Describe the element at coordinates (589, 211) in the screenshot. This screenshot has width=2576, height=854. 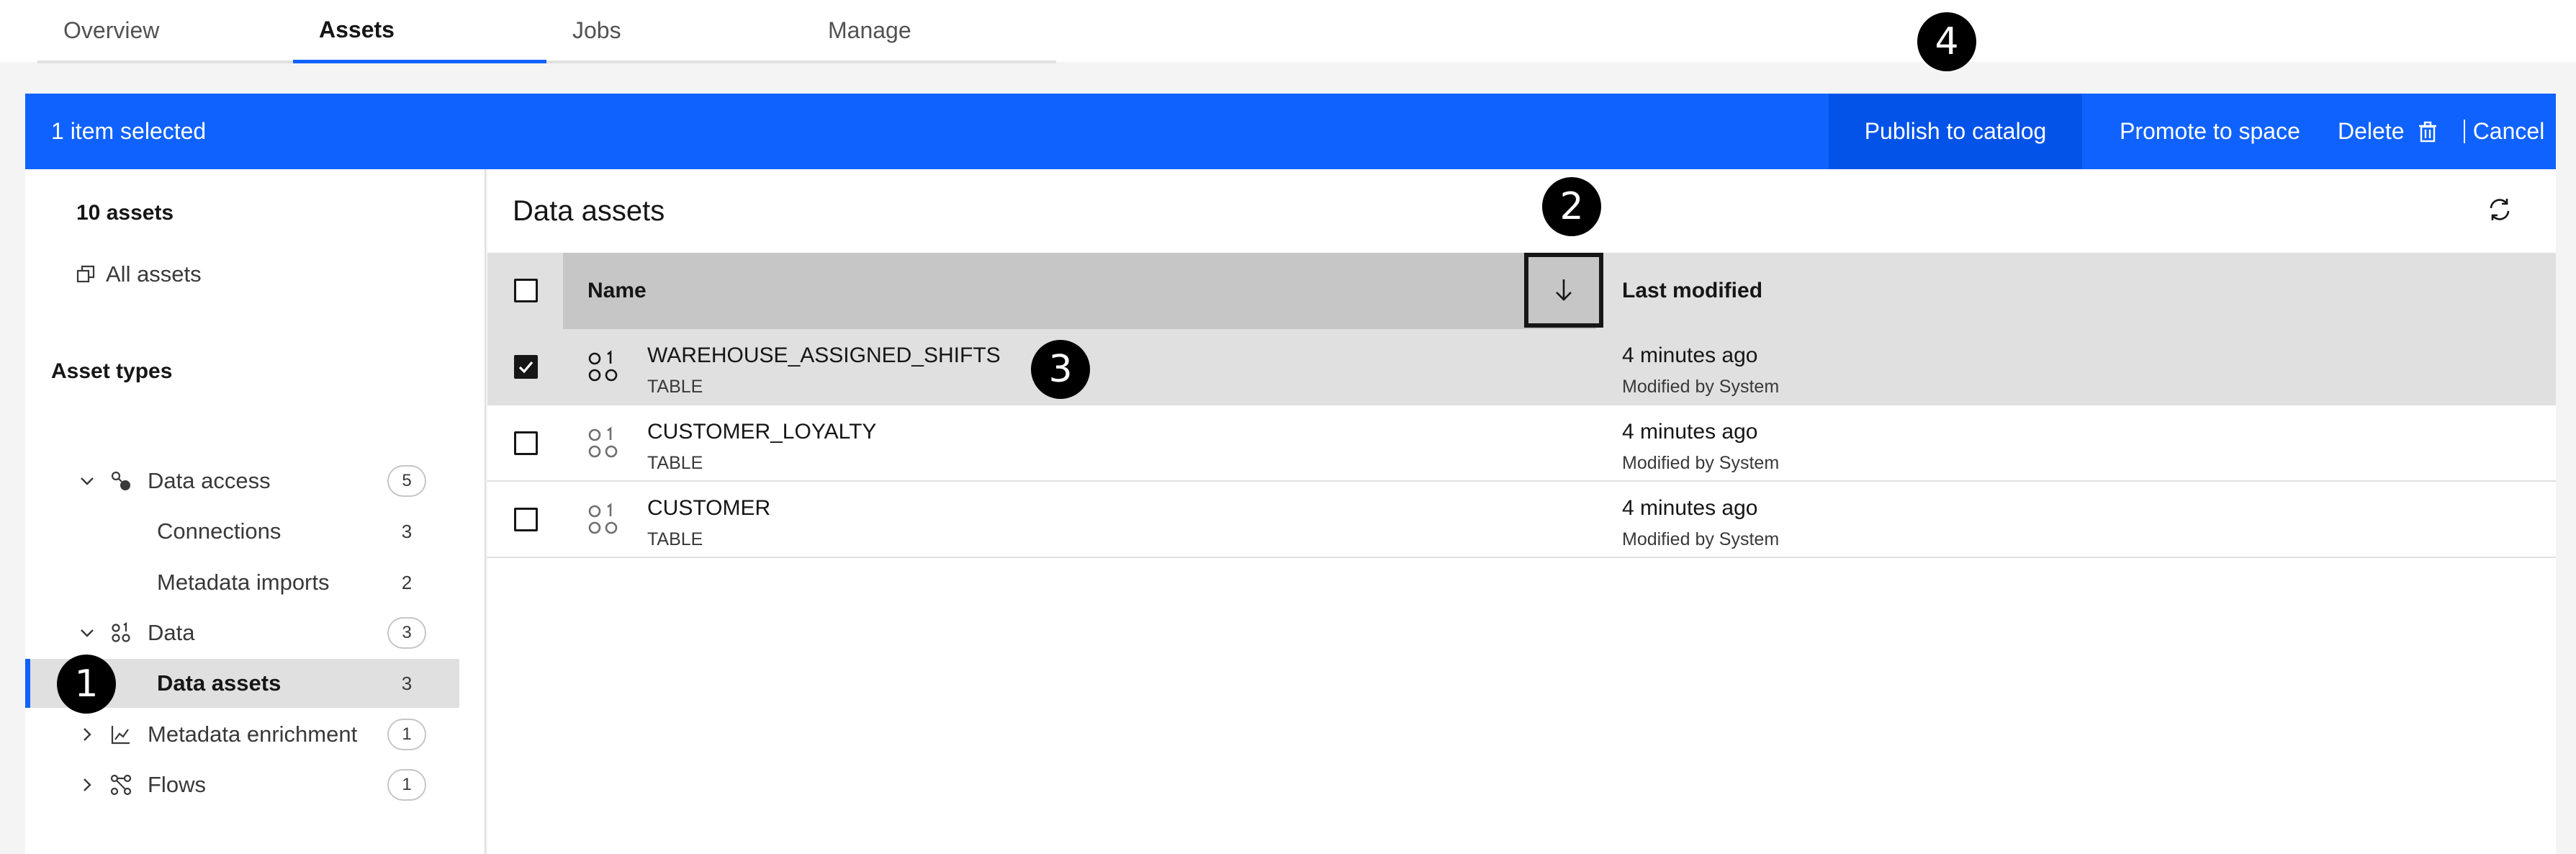
I see `page-title: Data assets` at that location.